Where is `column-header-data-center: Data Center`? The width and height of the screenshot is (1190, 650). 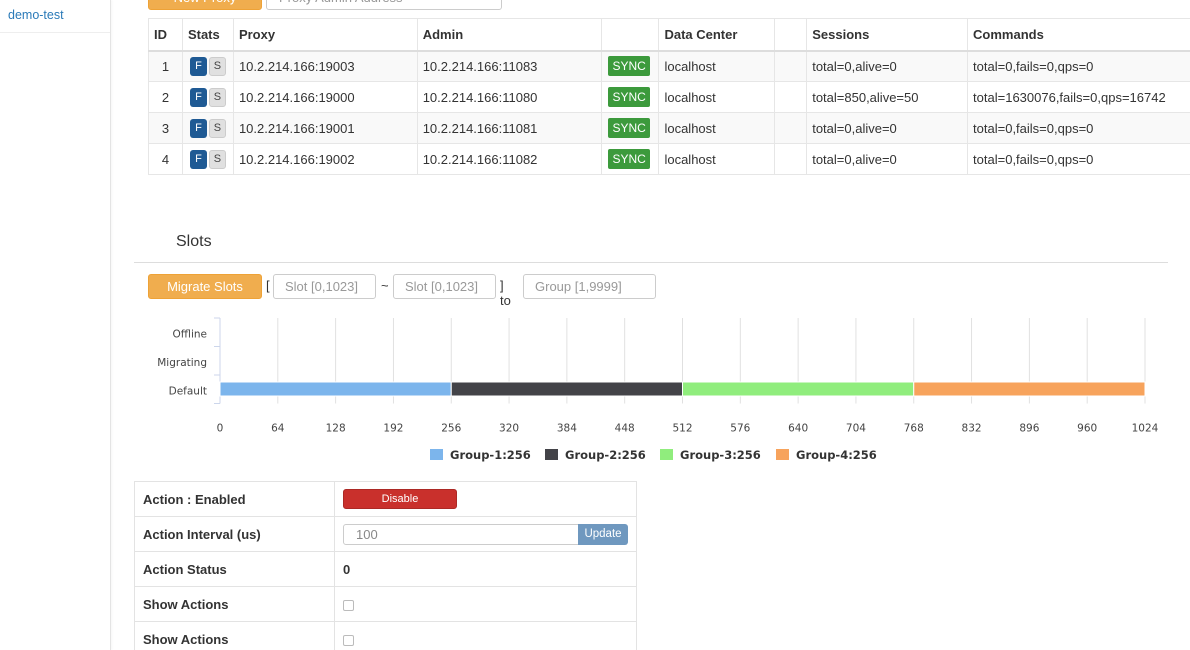
column-header-data-center: Data Center is located at coordinates (717, 35).